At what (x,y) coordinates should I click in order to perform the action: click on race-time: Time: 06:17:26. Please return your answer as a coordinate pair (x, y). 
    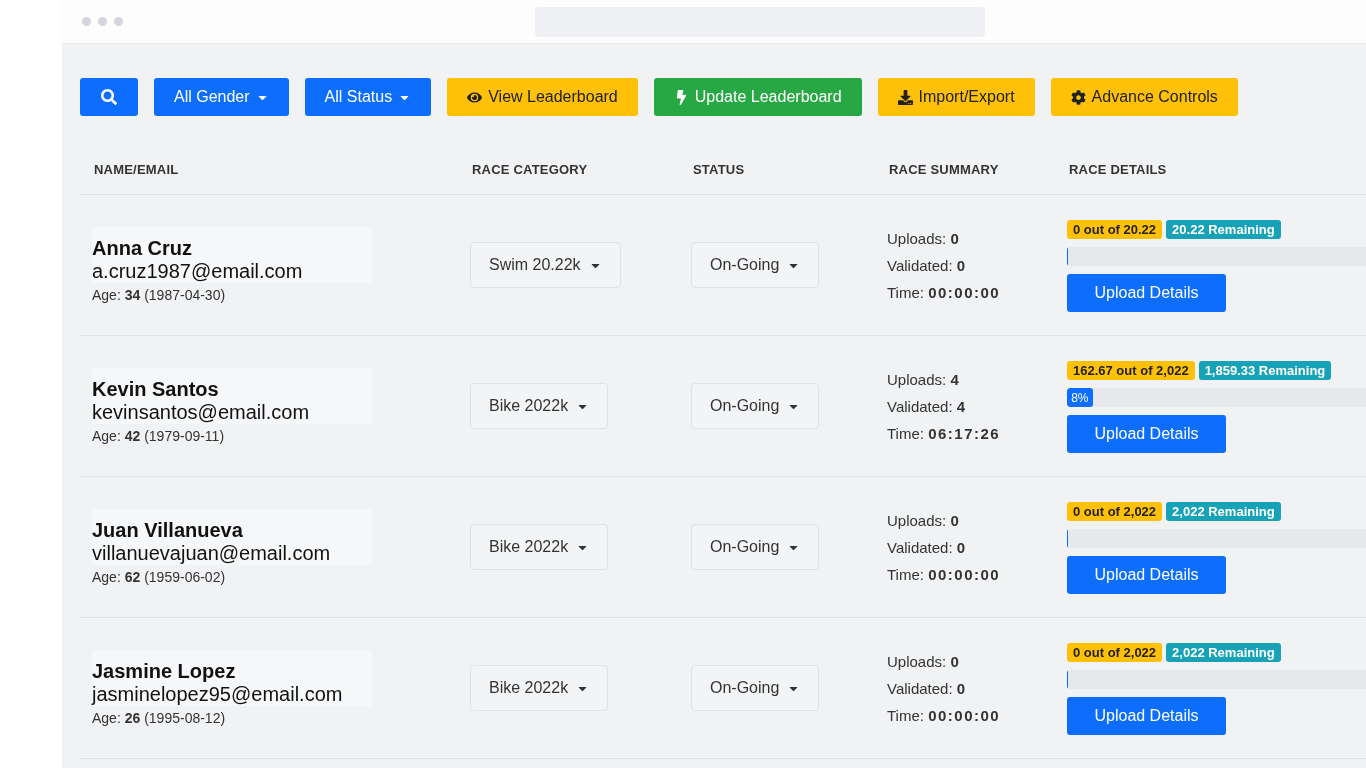
    Looking at the image, I should click on (944, 433).